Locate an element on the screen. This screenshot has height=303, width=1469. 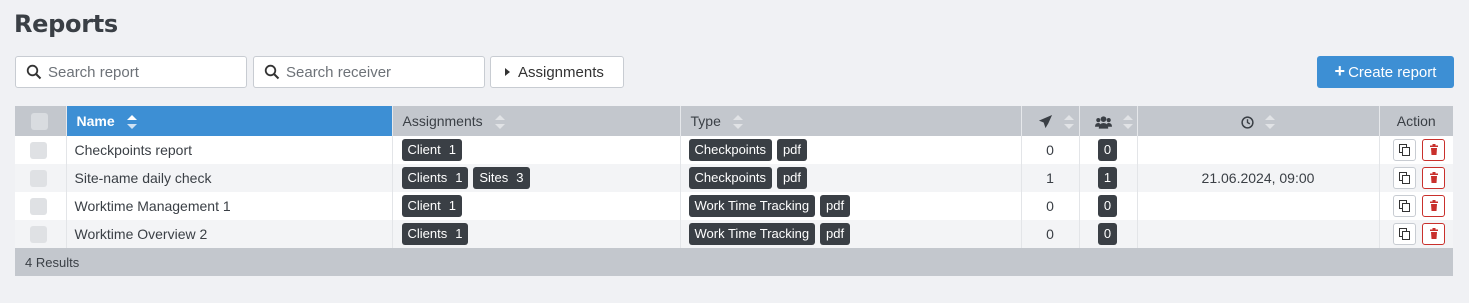
assignments-cell: Clients 1 Sites 3 is located at coordinates (536, 178).